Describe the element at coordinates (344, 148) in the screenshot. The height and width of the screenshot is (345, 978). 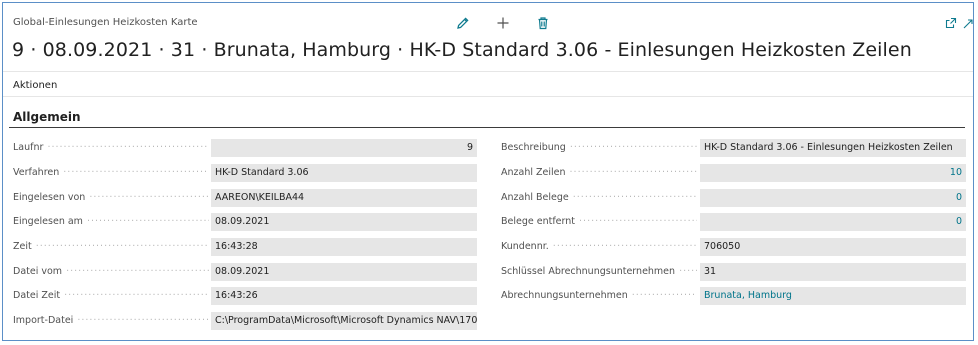
I see `field-value-laufnr: 9` at that location.